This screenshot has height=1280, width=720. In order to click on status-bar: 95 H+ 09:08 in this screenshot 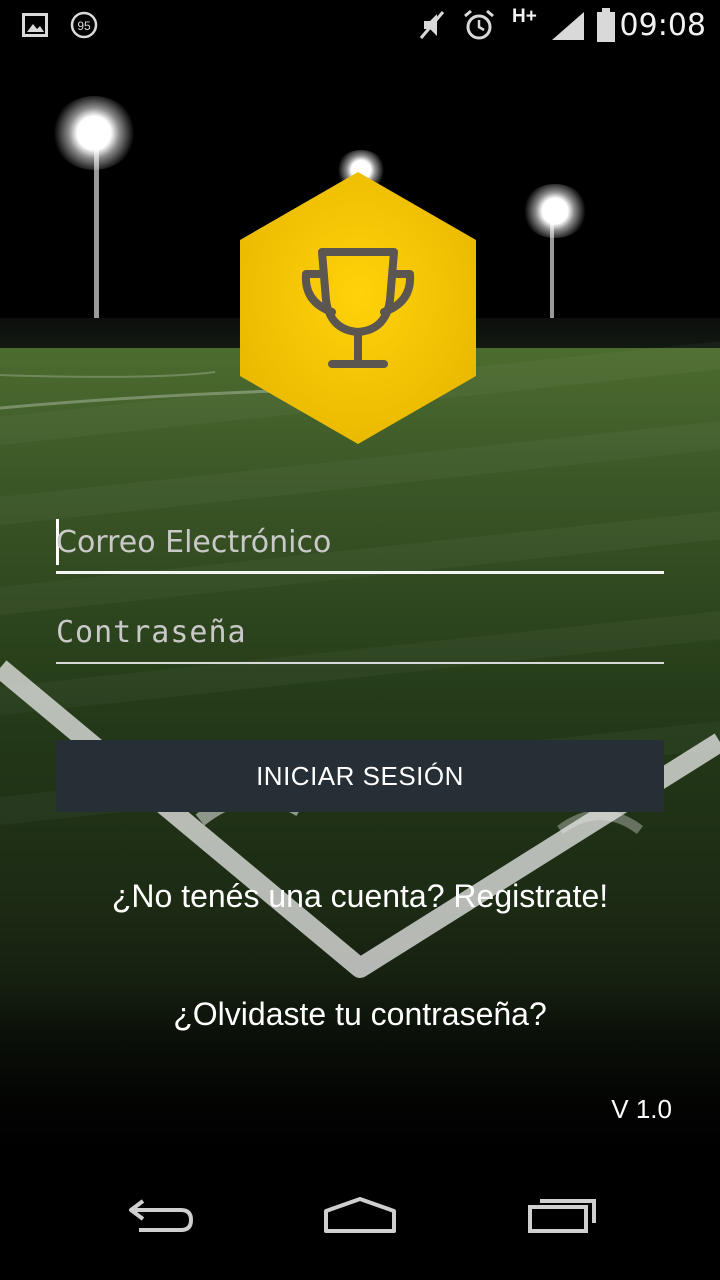, I will do `click(360, 25)`.